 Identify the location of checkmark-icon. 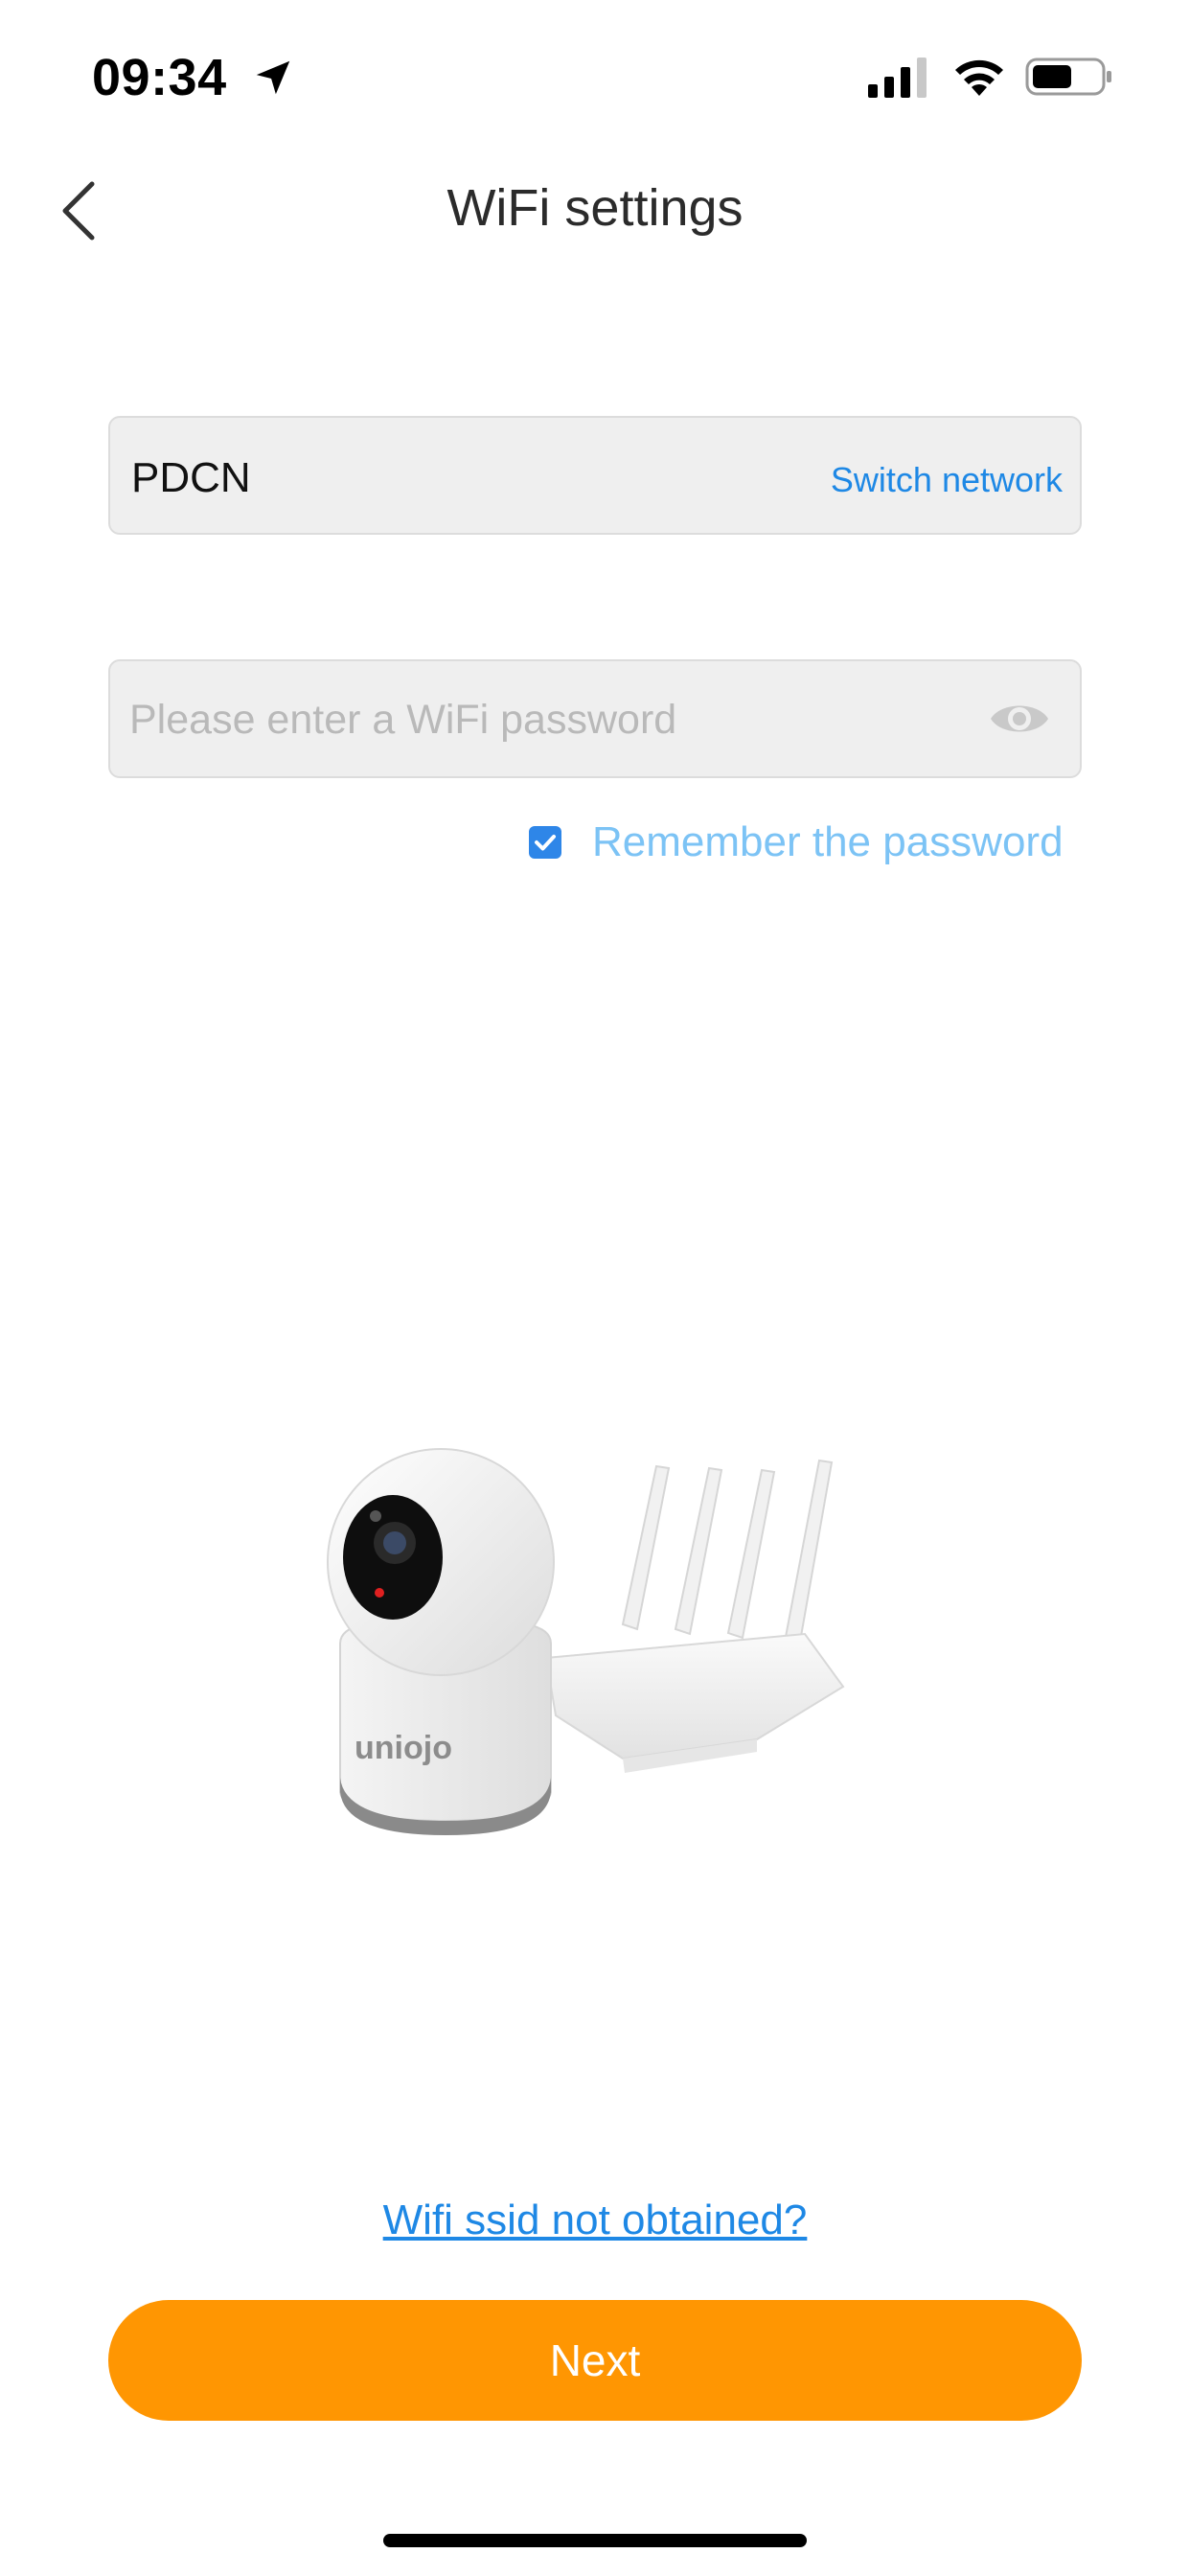
(545, 843).